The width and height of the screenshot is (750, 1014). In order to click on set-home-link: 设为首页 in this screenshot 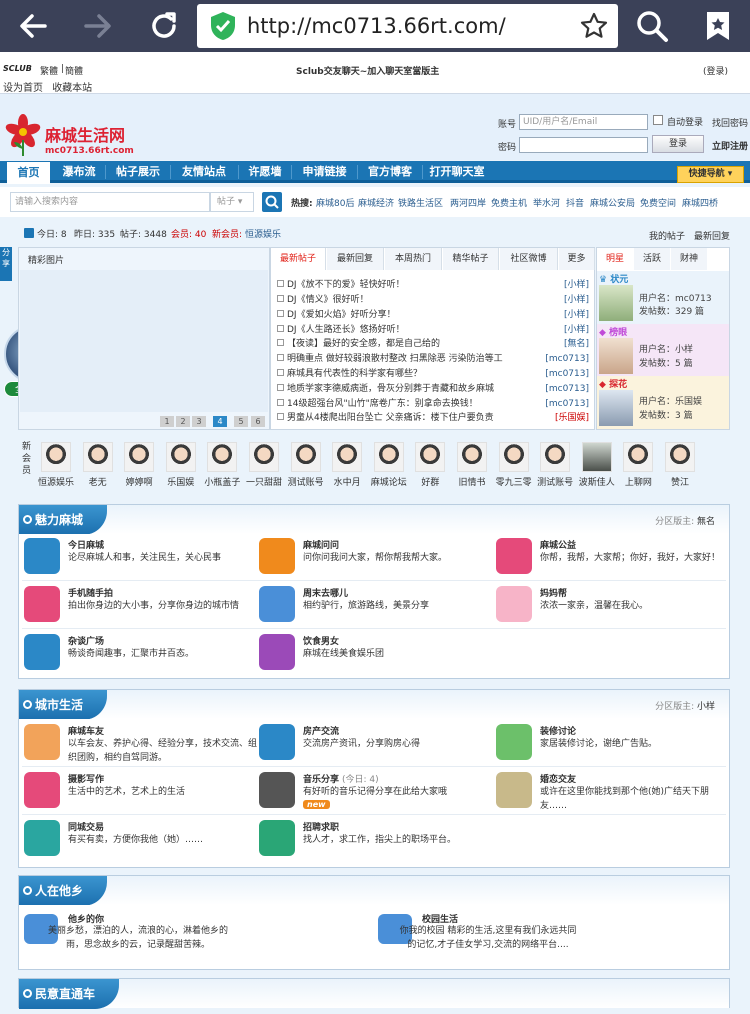, I will do `click(23, 88)`.